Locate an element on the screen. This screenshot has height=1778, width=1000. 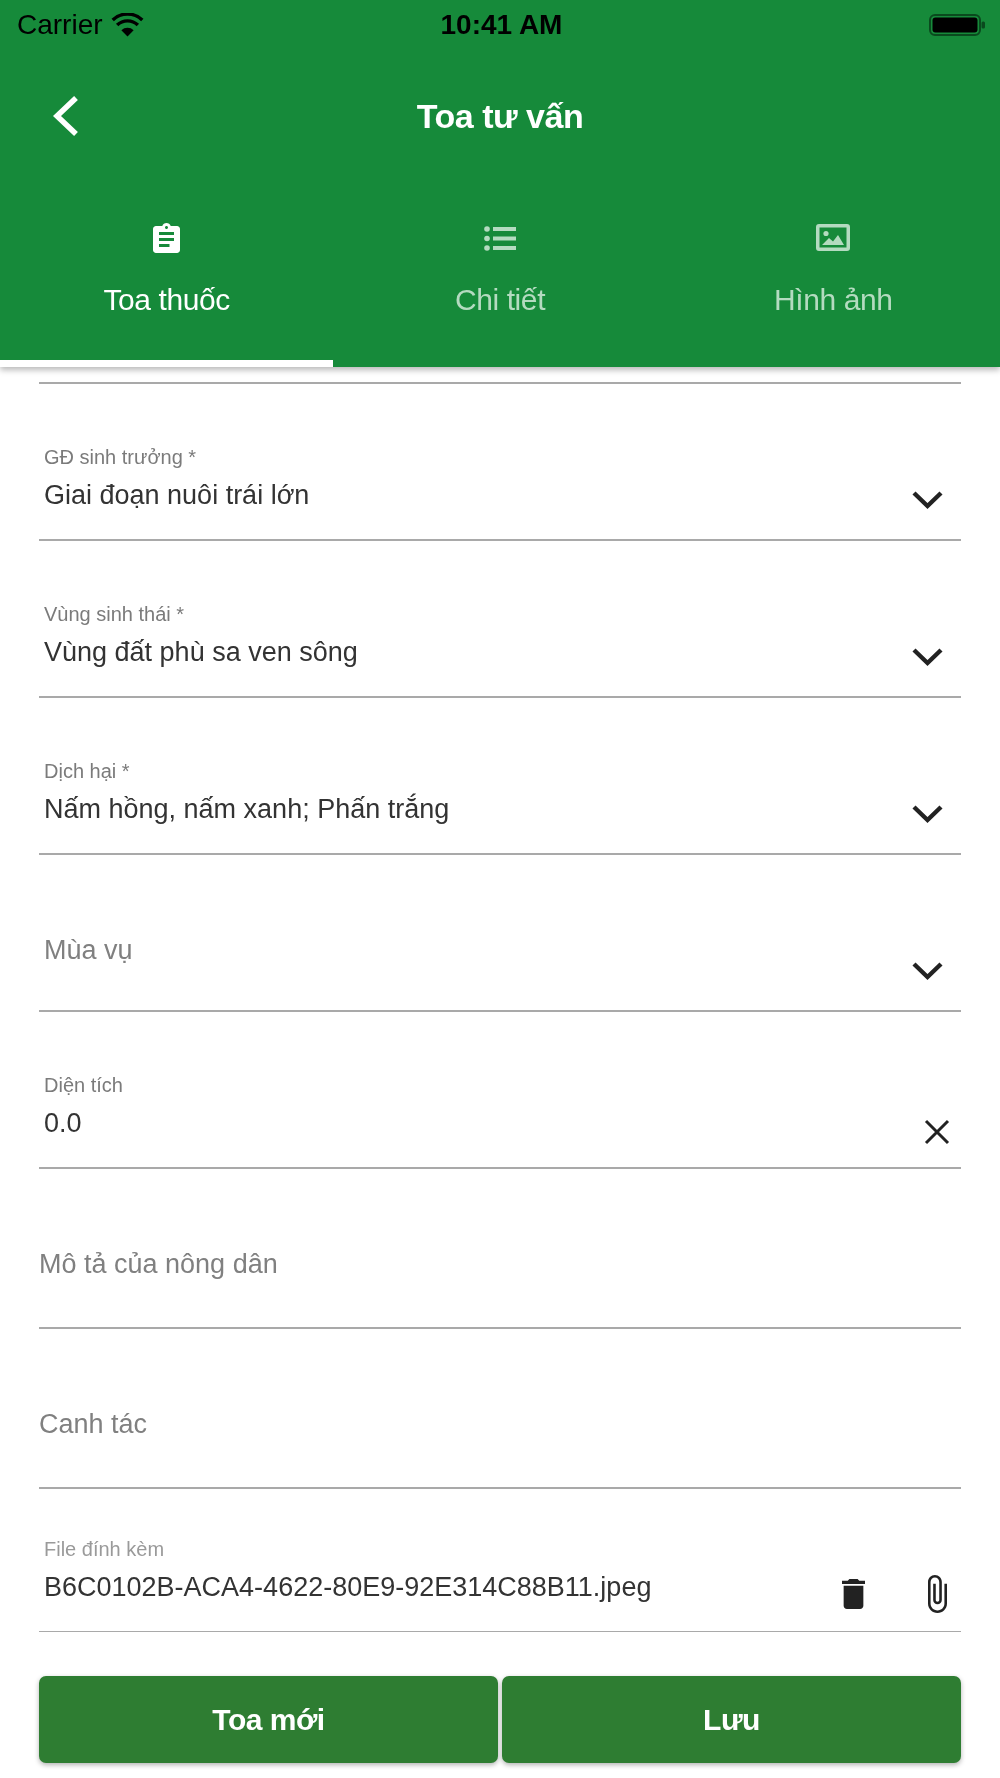
field-label: Diện tích is located at coordinates (84, 1085).